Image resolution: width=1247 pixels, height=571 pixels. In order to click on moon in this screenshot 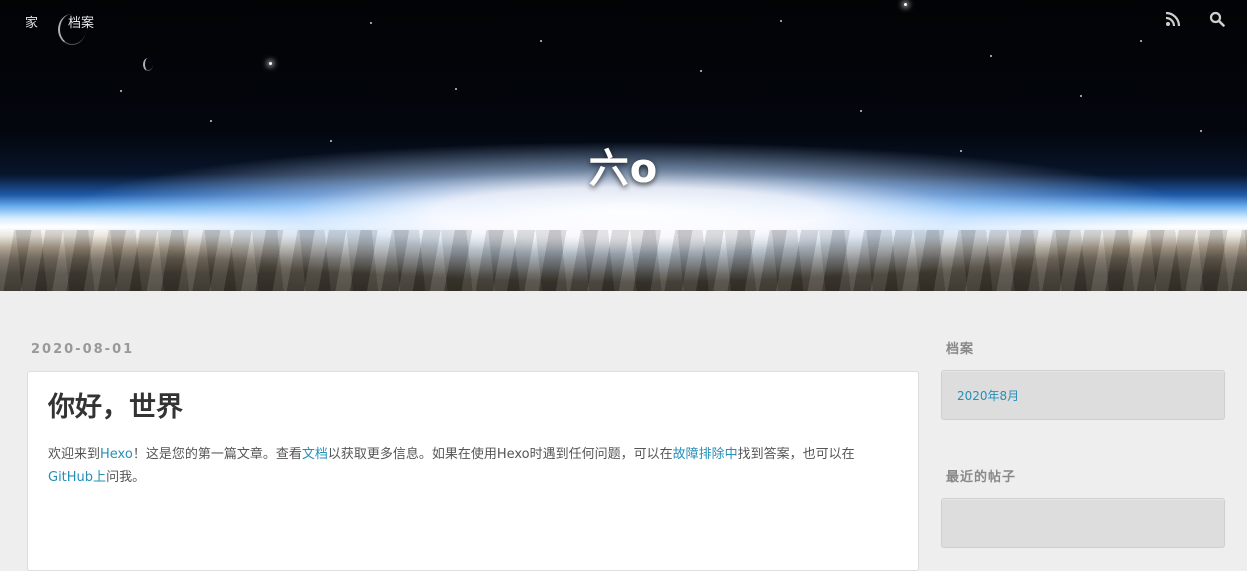, I will do `click(148, 64)`.